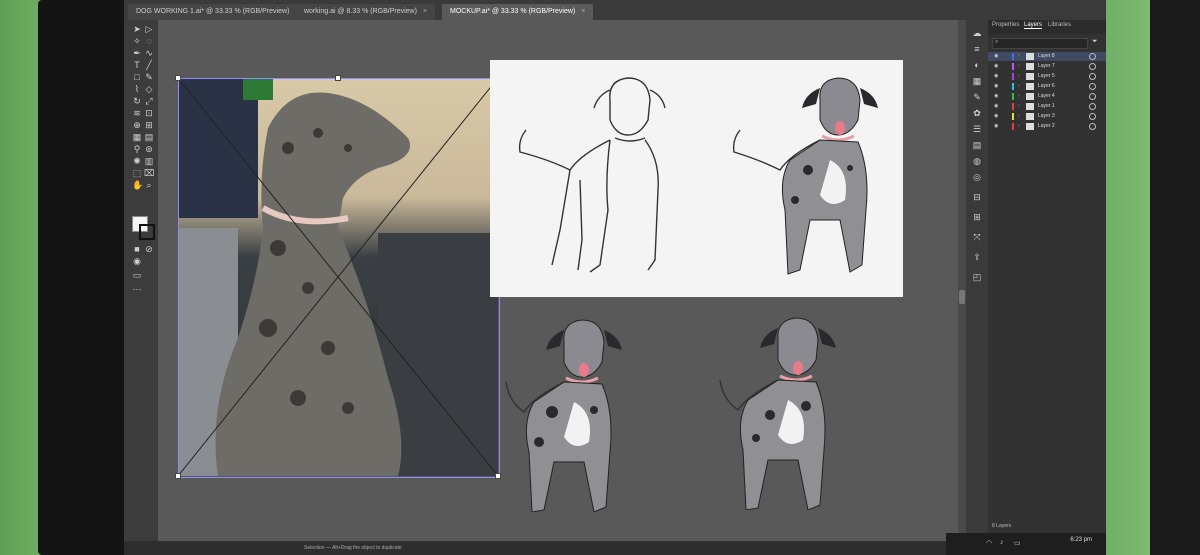 The width and height of the screenshot is (1200, 555). What do you see at coordinates (149, 41) in the screenshot?
I see `lasso-icon: ◌` at bounding box center [149, 41].